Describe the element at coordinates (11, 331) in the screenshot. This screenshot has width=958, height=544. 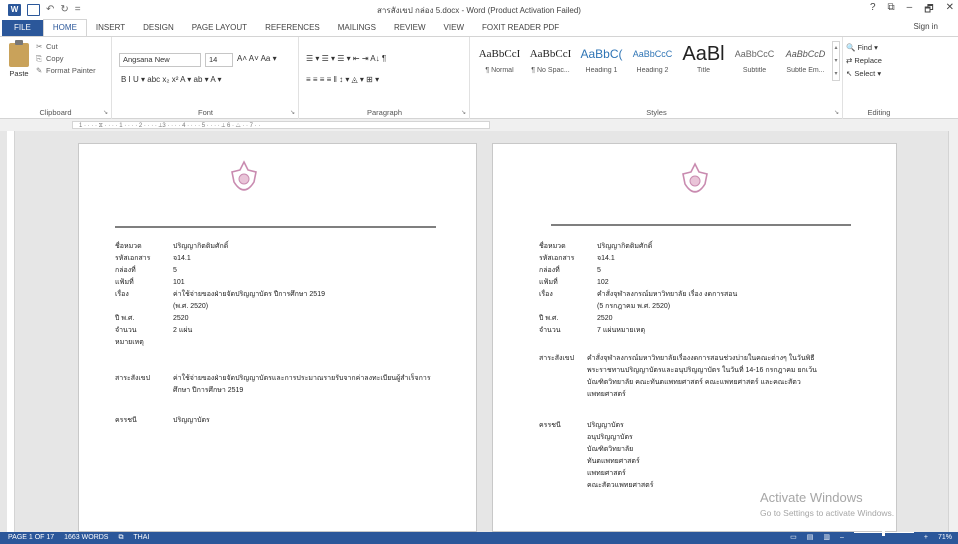
I see `vertical-ruler` at that location.